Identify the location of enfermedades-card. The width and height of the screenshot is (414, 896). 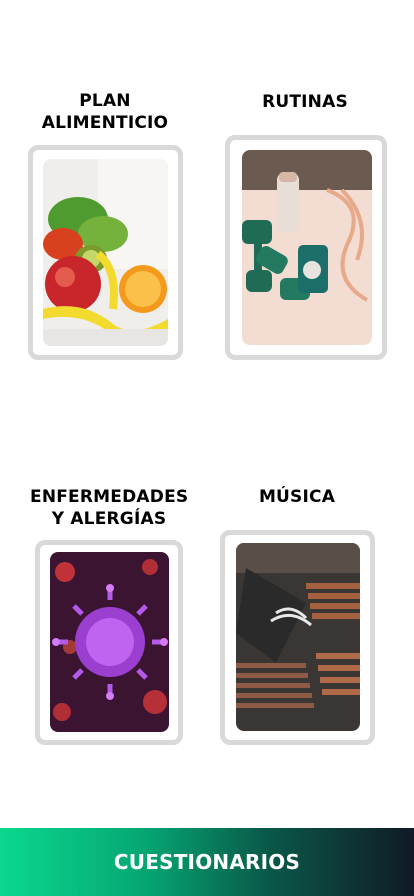
(109, 642).